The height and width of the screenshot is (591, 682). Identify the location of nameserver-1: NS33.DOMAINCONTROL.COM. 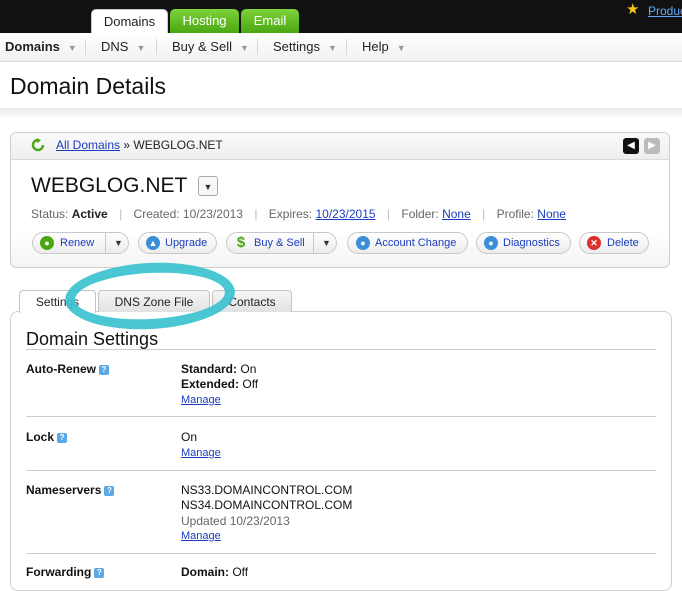
(267, 490).